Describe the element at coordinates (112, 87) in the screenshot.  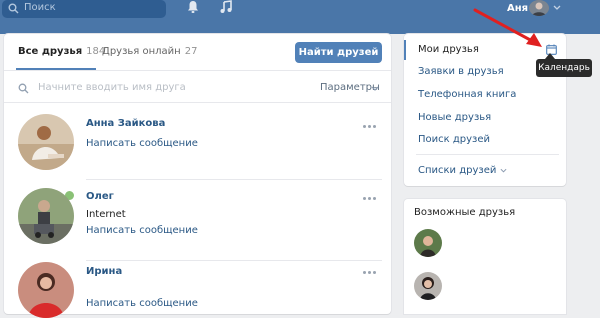
I see `friends-search-input: Начните вводить имя друга` at that location.